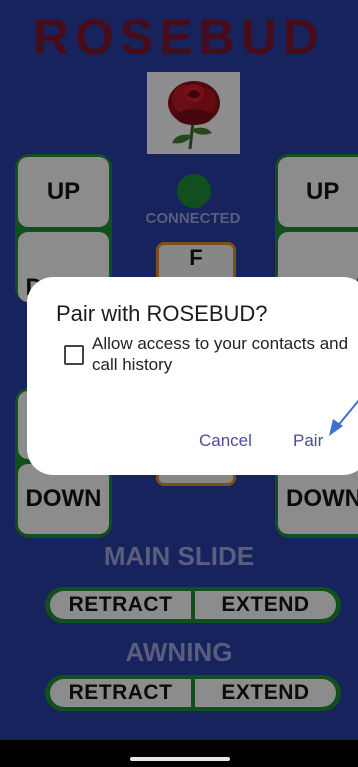 Image resolution: width=358 pixels, height=767 pixels. Describe the element at coordinates (180, 759) in the screenshot. I see `home-gesture-handle` at that location.